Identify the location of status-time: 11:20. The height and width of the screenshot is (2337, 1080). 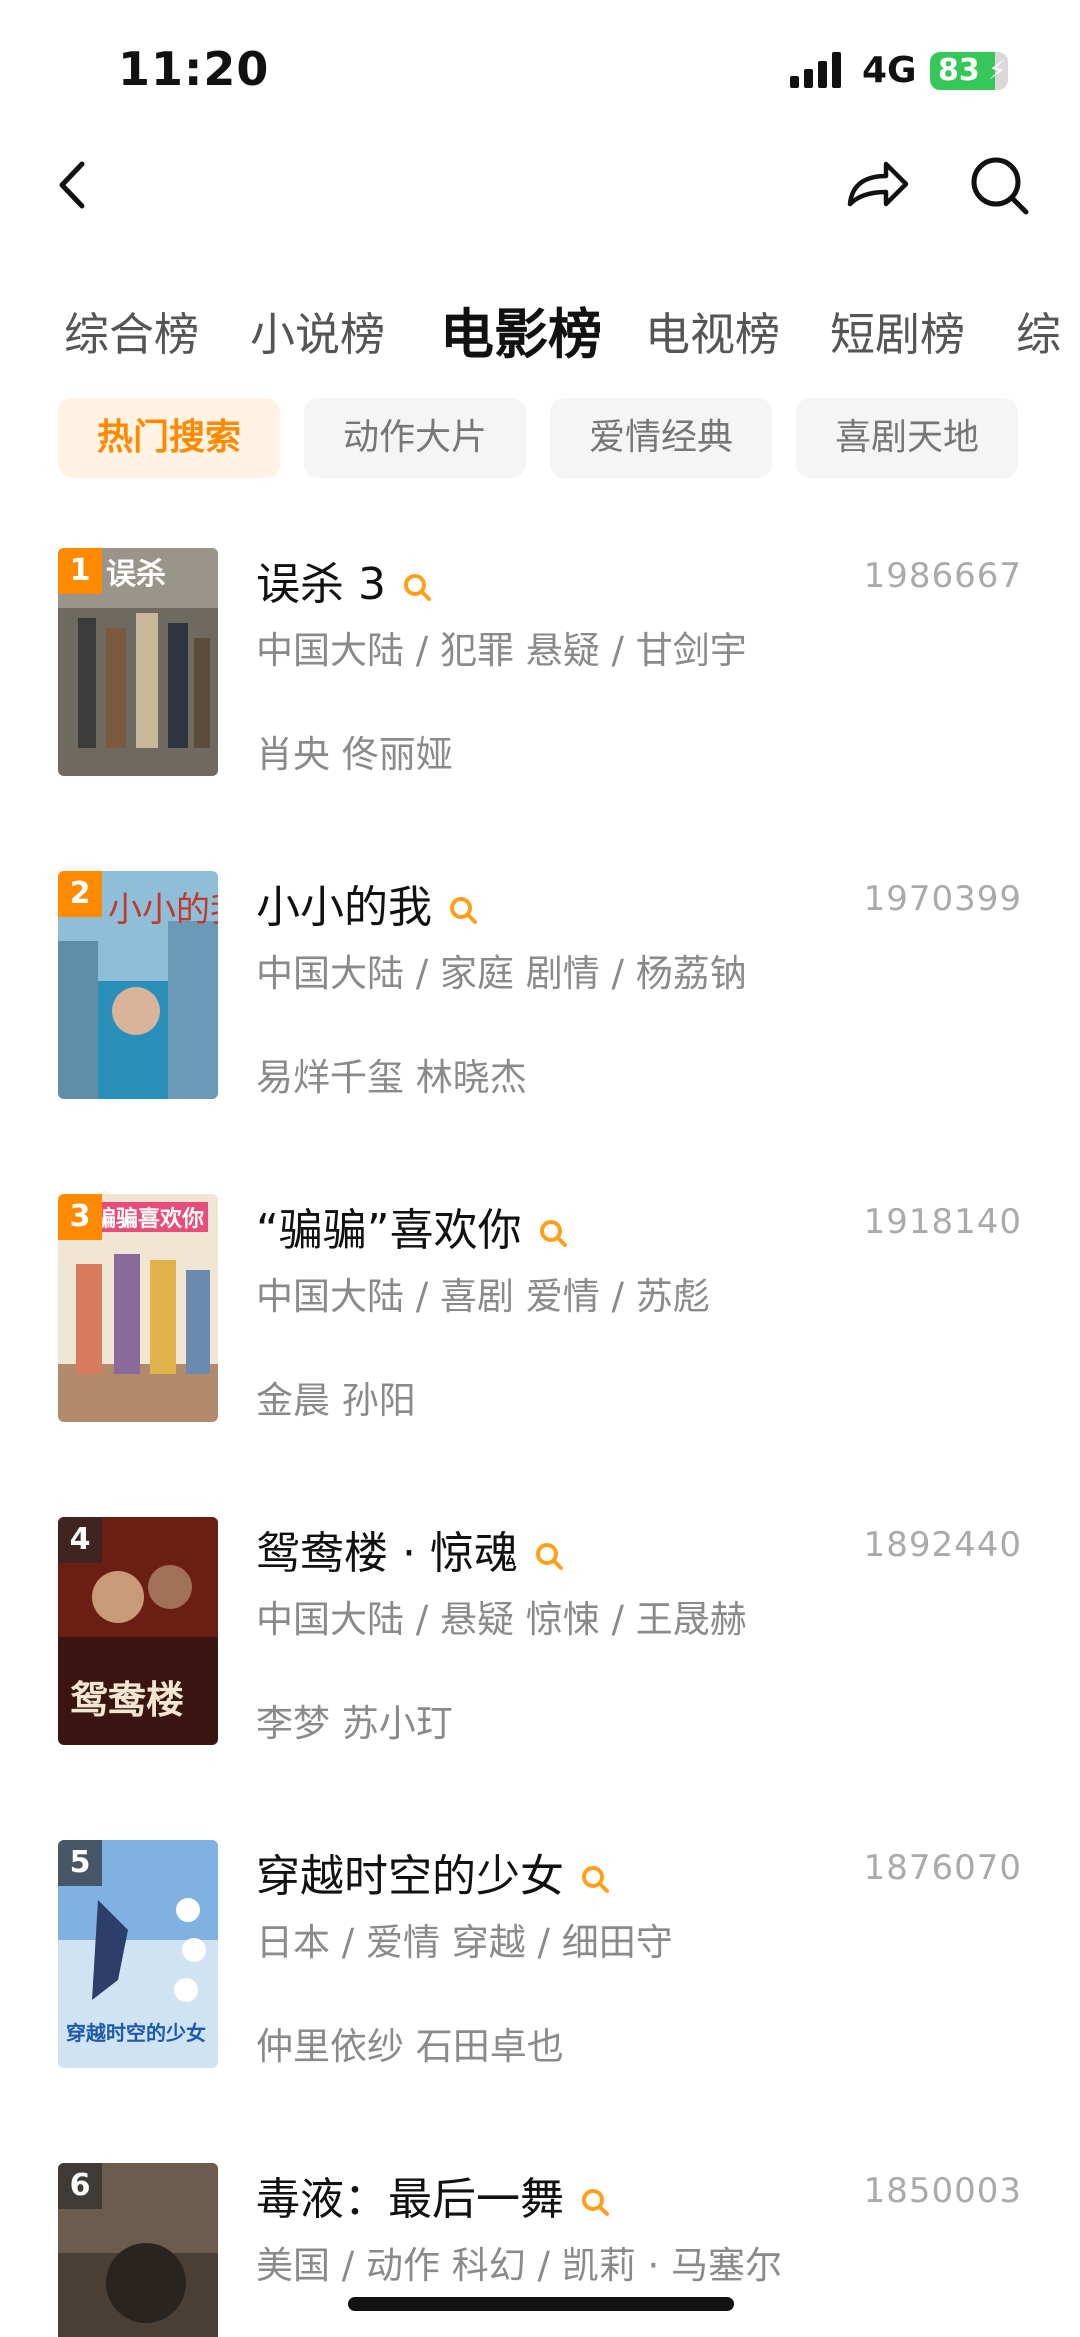
(194, 69).